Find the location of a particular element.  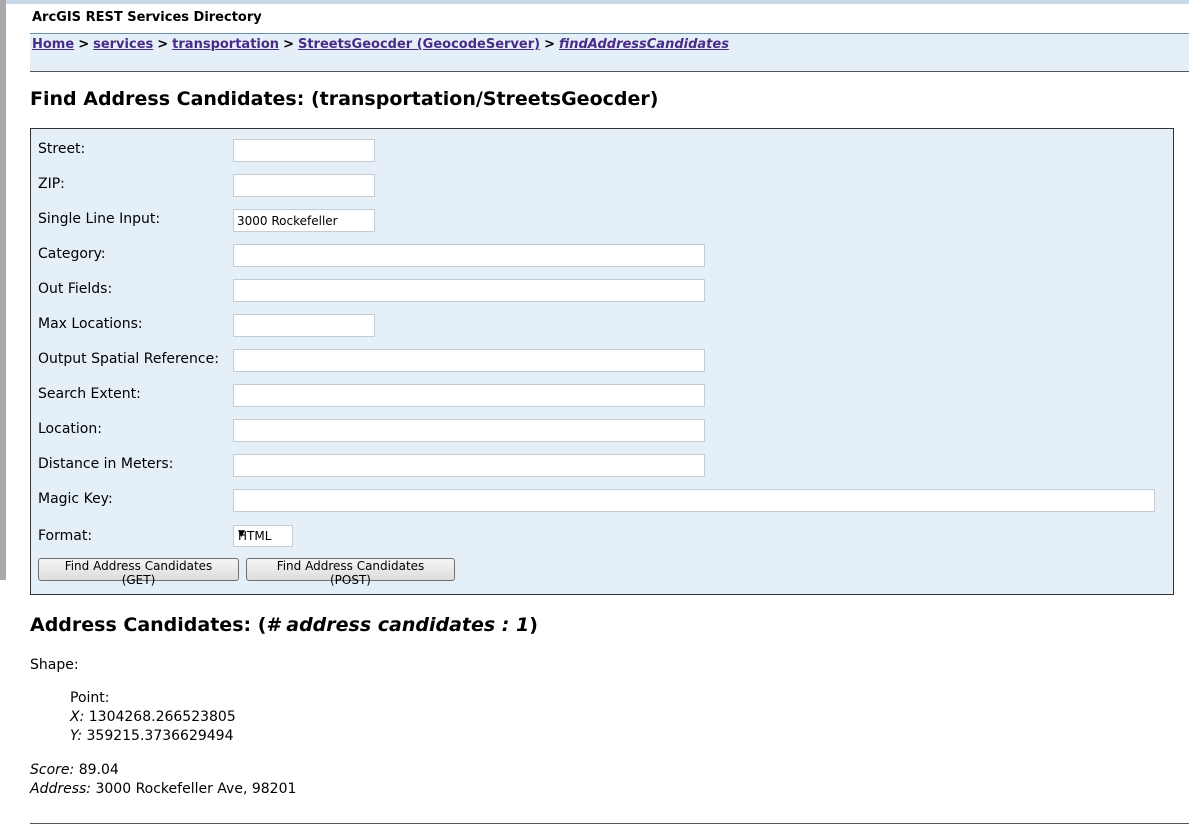

search-extent-input is located at coordinates (469, 395).